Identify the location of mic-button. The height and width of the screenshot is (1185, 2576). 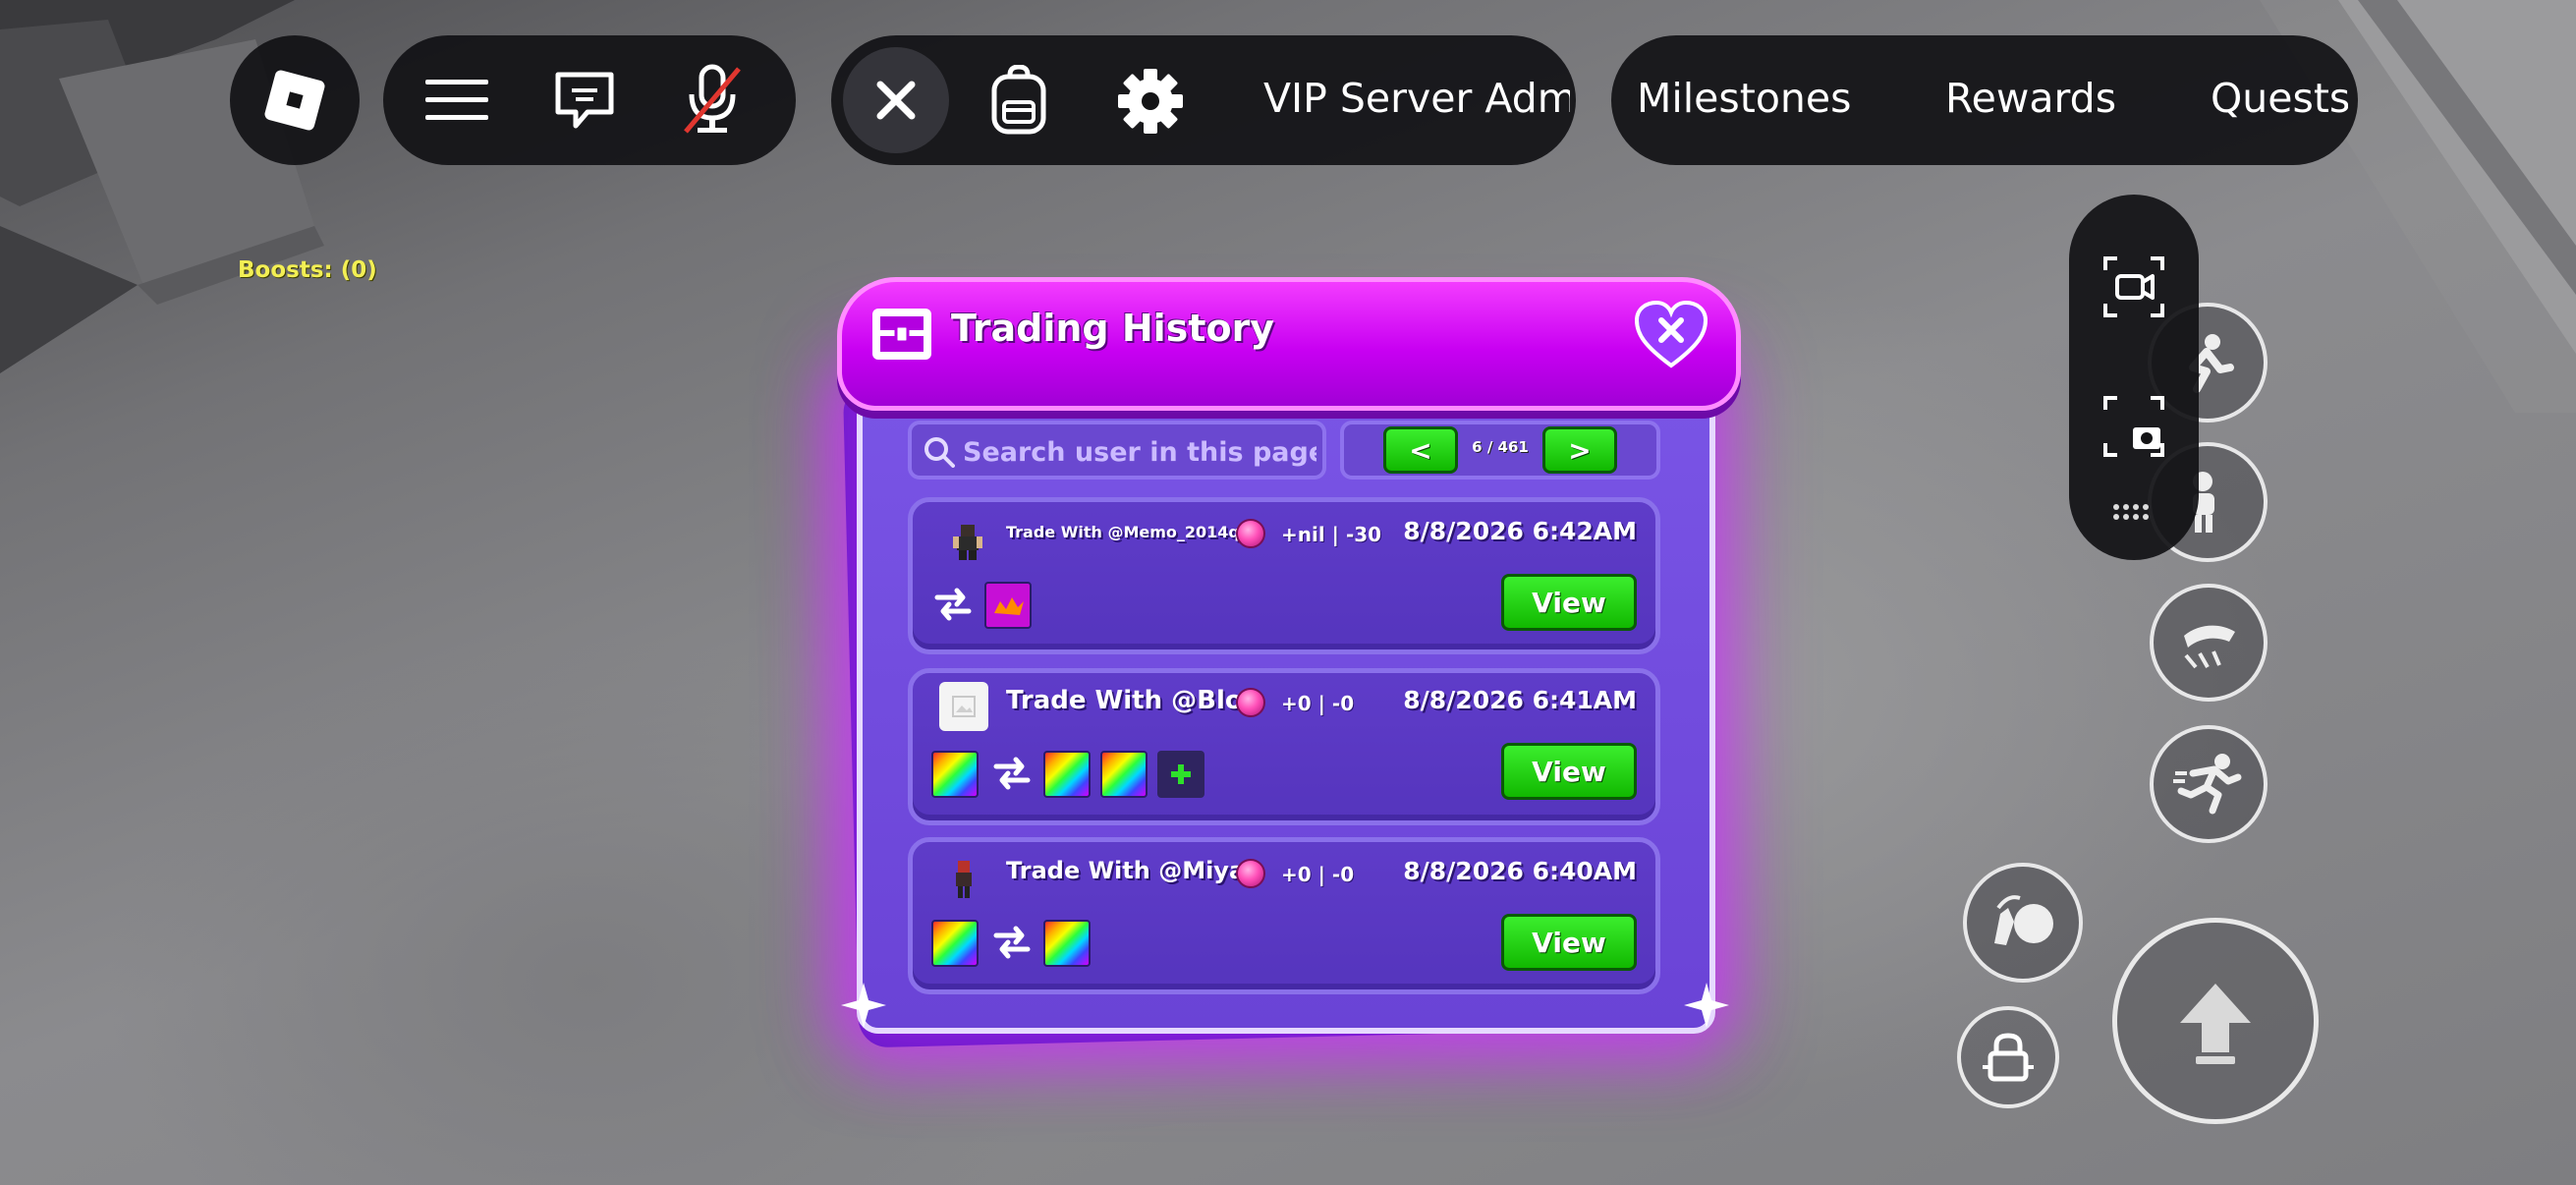
(712, 100).